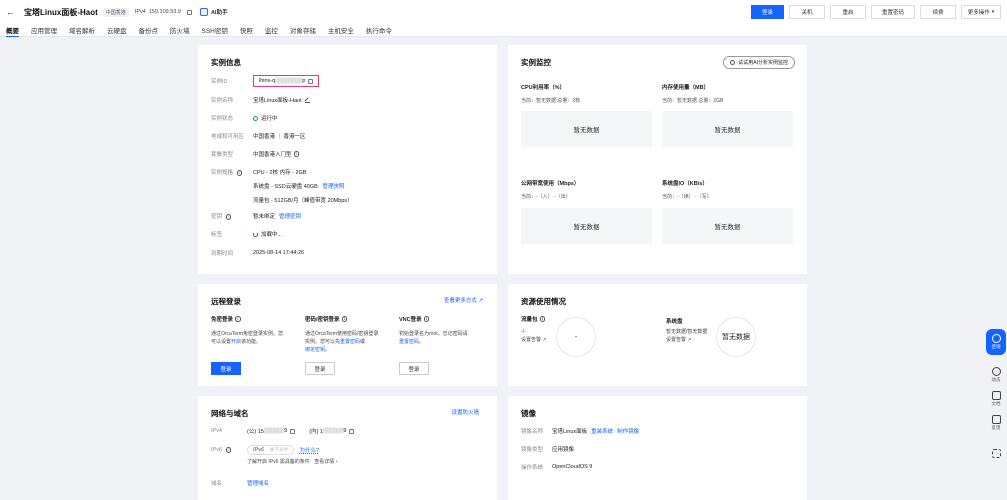  I want to click on bind-key-link: 绑定密钥, so click(315, 350).